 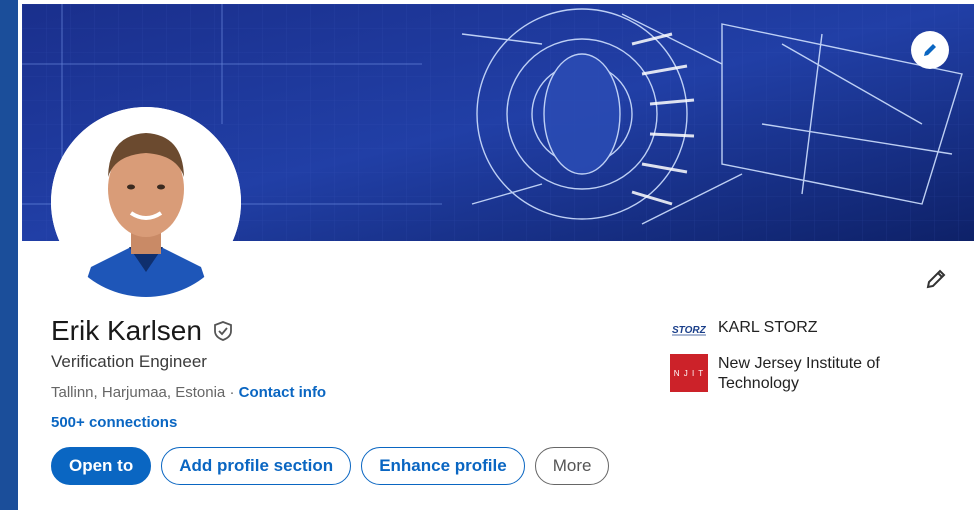 I want to click on contact-info-link: Contact info, so click(x=283, y=392).